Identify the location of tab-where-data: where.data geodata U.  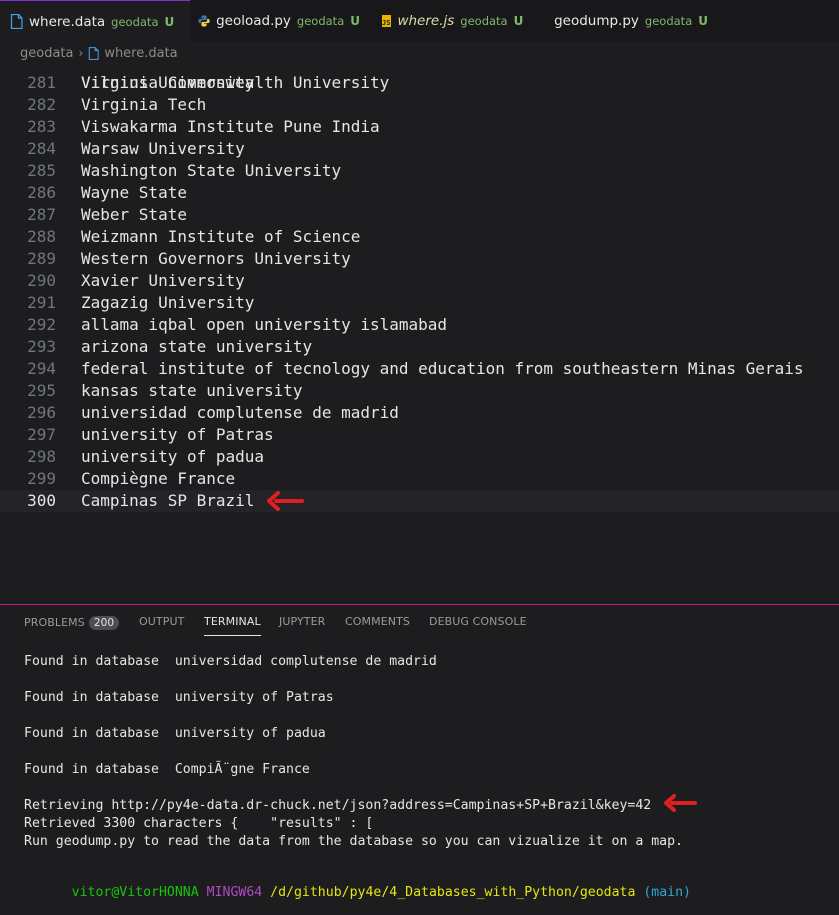
(95, 21).